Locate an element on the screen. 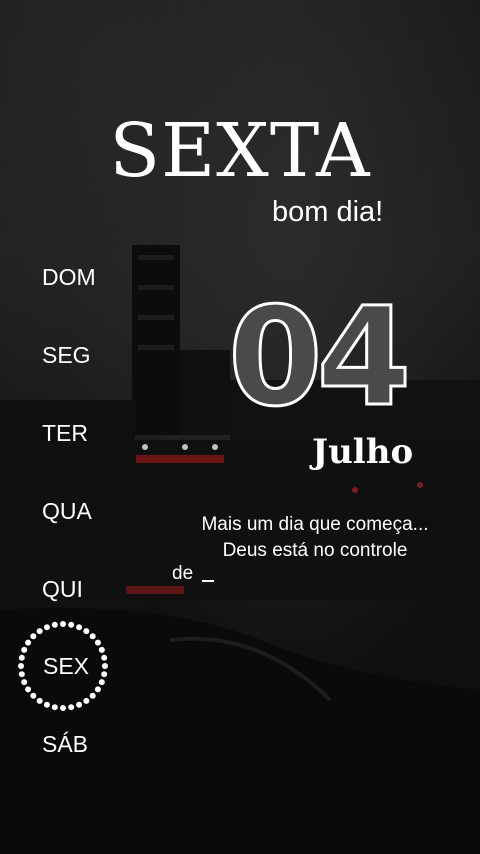  greeting-text: bom dia! is located at coordinates (328, 212).